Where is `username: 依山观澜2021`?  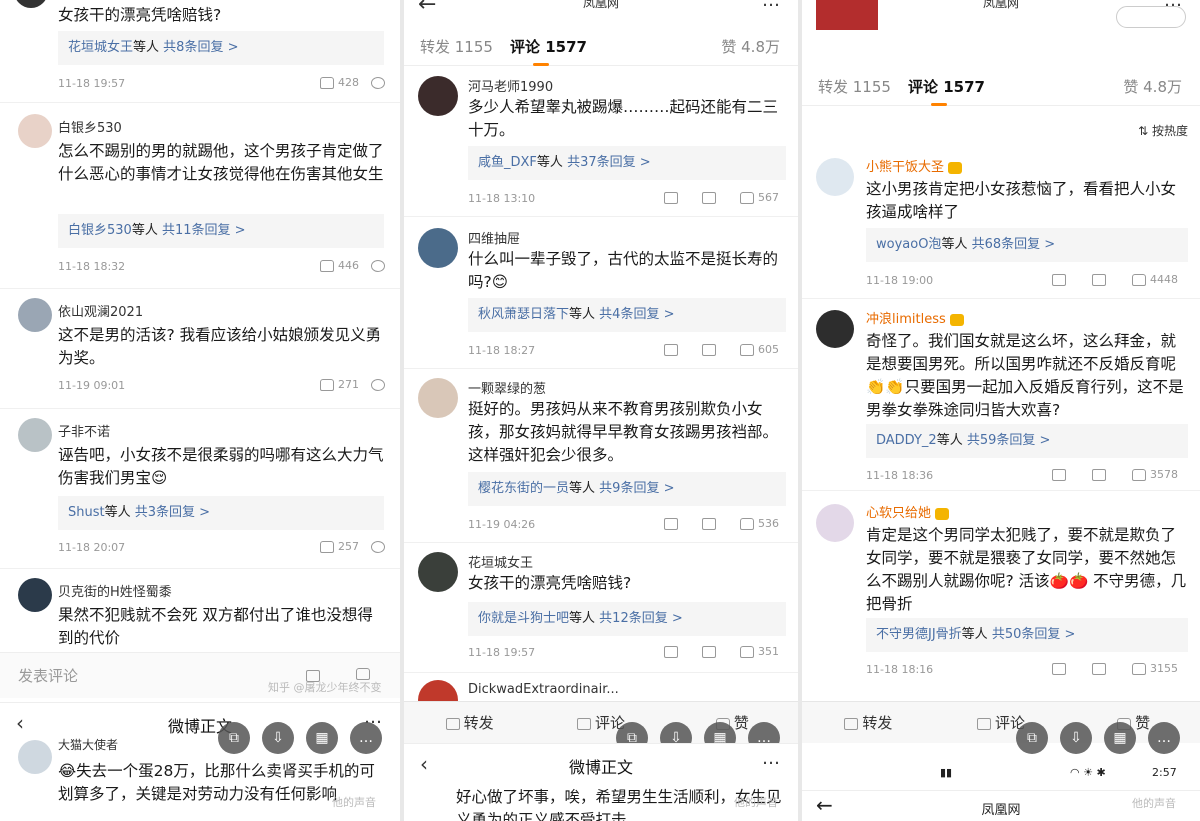 username: 依山观澜2021 is located at coordinates (100, 310).